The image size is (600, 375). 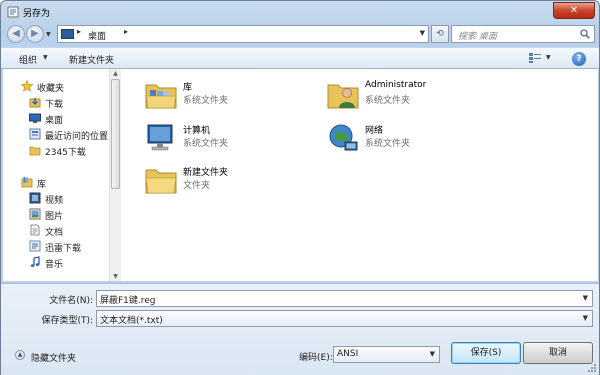 I want to click on item-type: 文件夹, so click(x=197, y=186).